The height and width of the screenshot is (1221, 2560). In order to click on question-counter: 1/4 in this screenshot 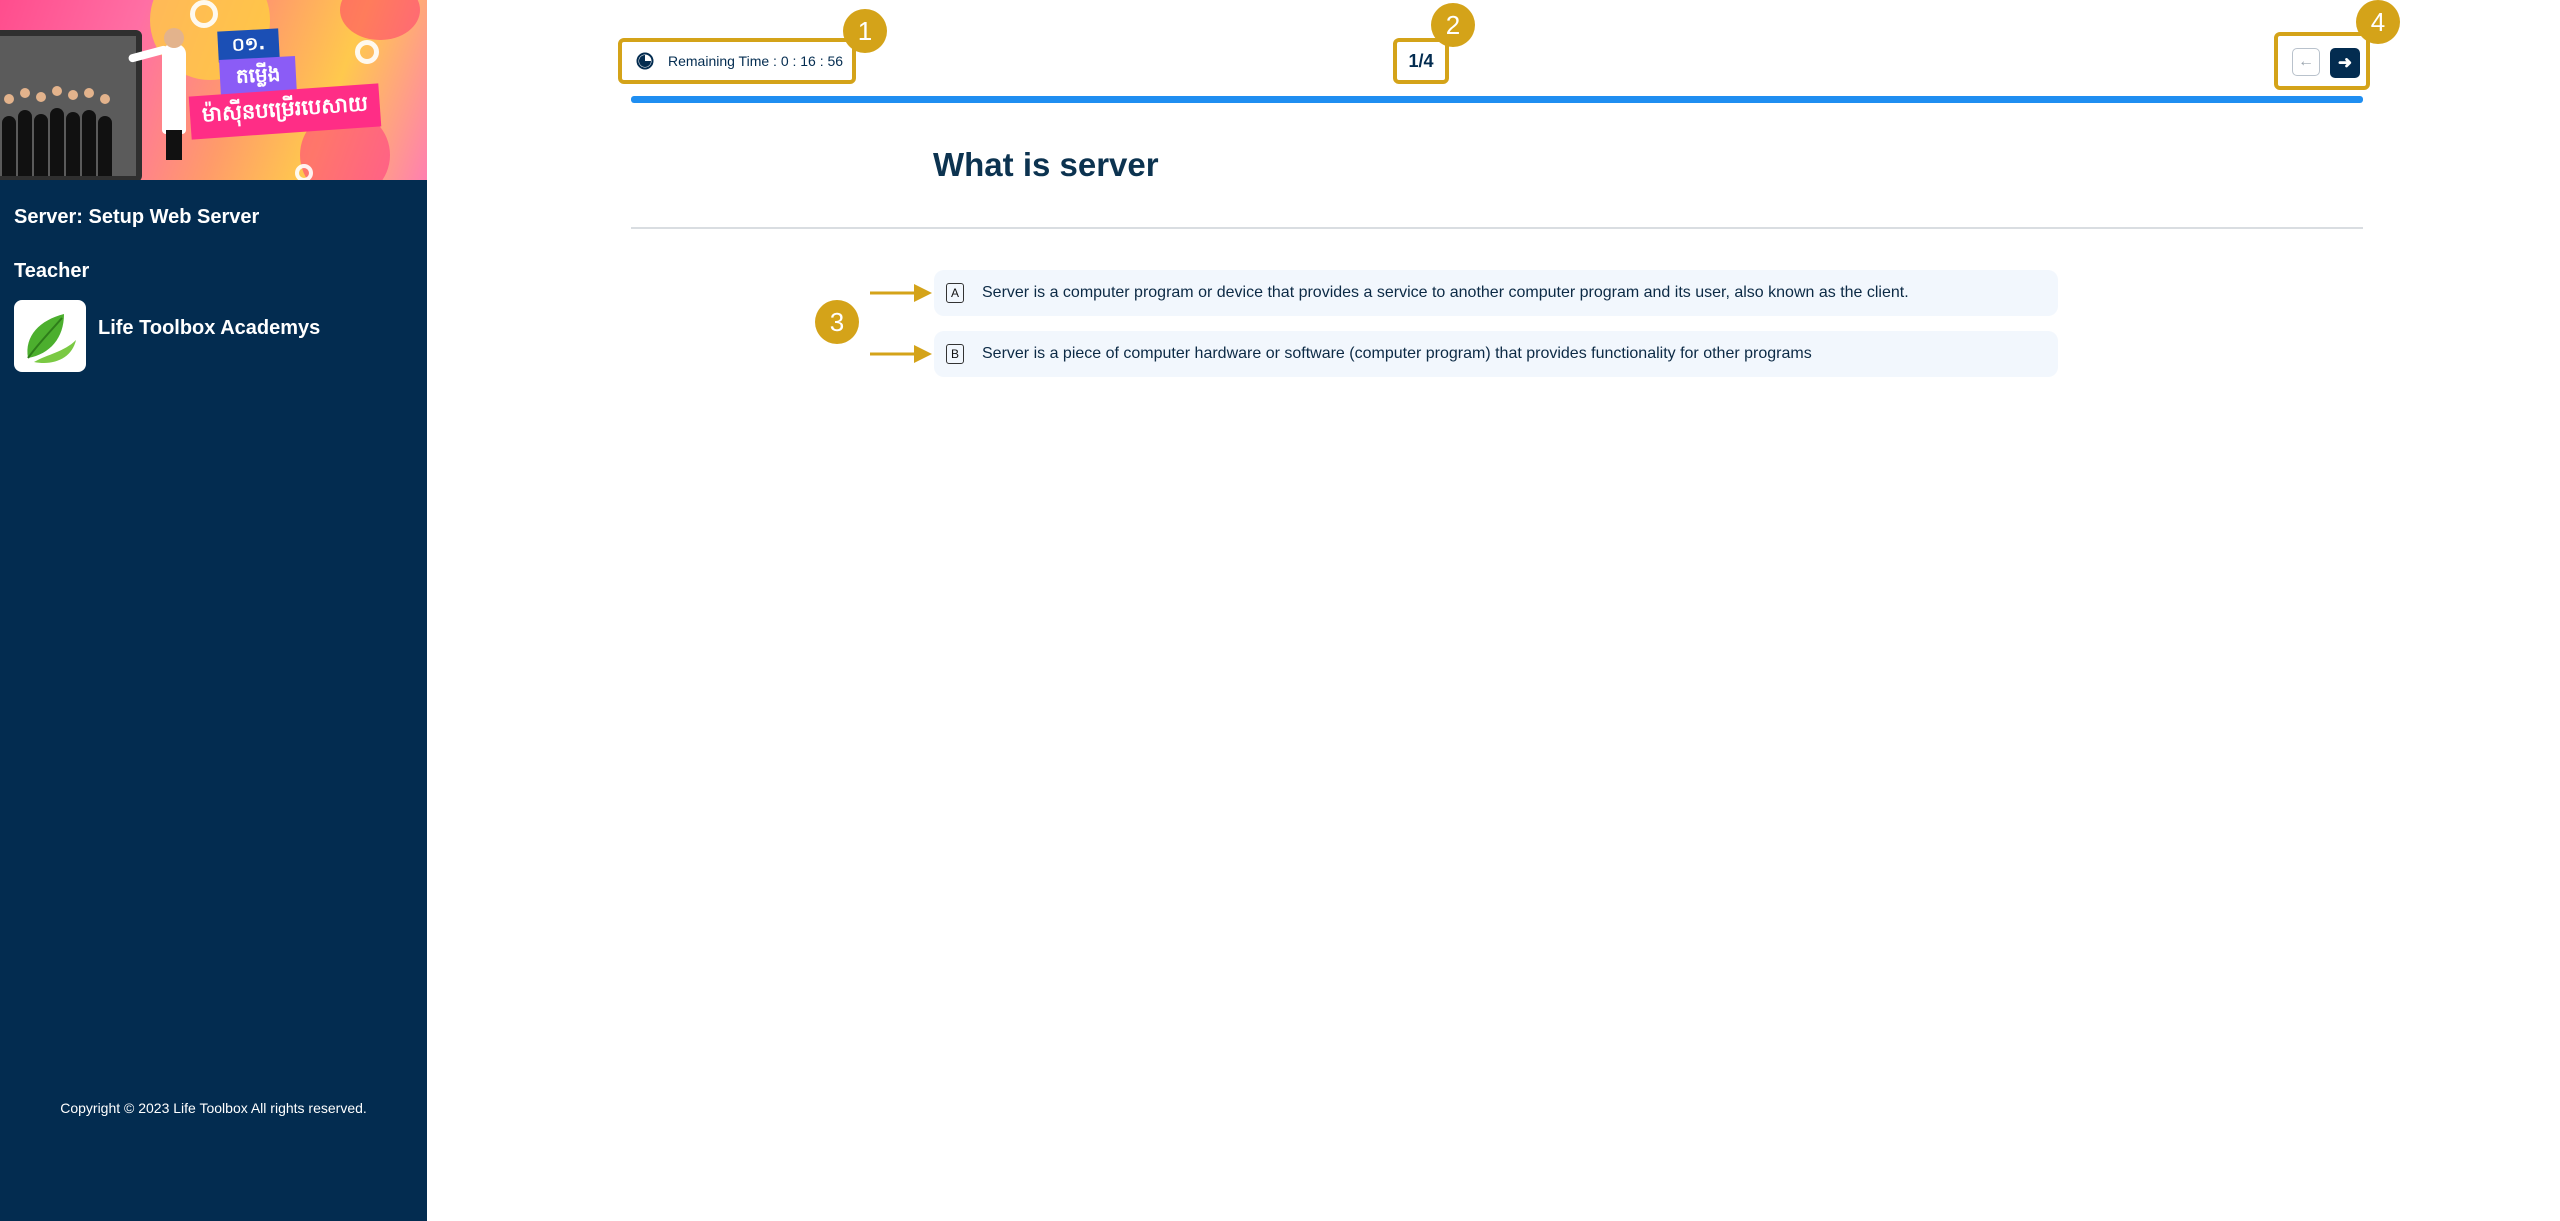, I will do `click(1421, 61)`.